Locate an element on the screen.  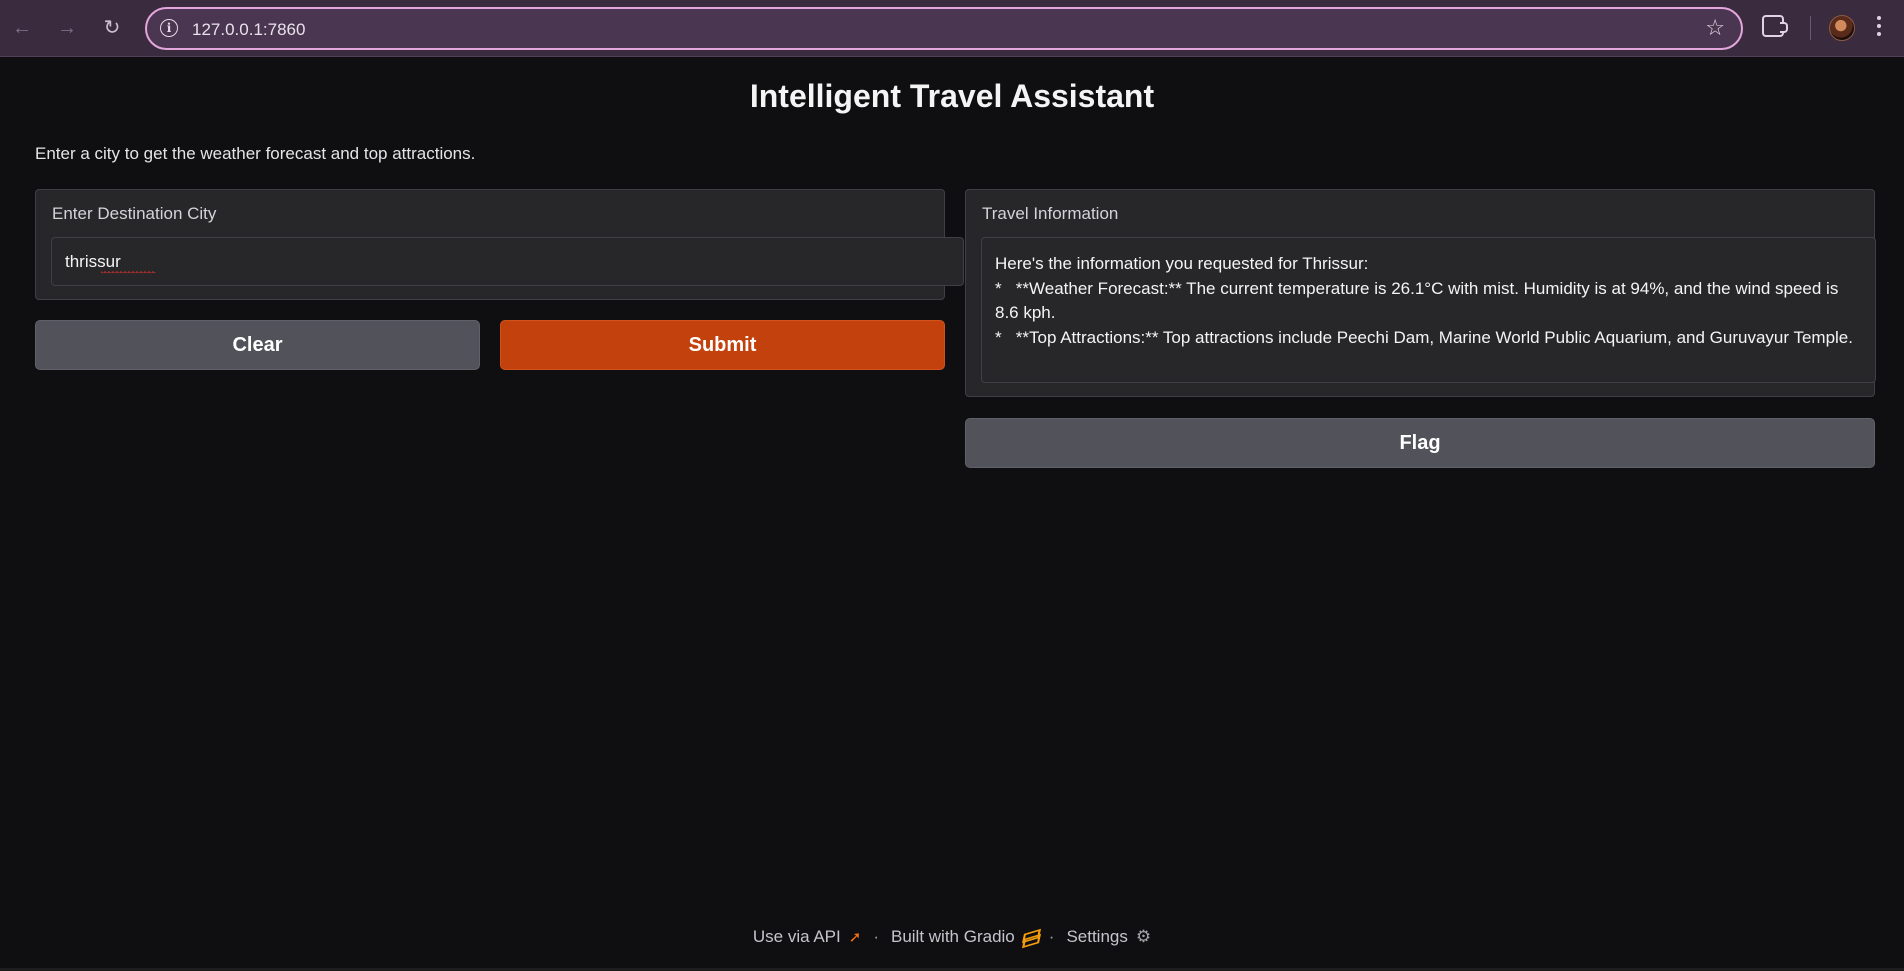
address-bar: i 127.0.0.1:7860 ☆ is located at coordinates (944, 28).